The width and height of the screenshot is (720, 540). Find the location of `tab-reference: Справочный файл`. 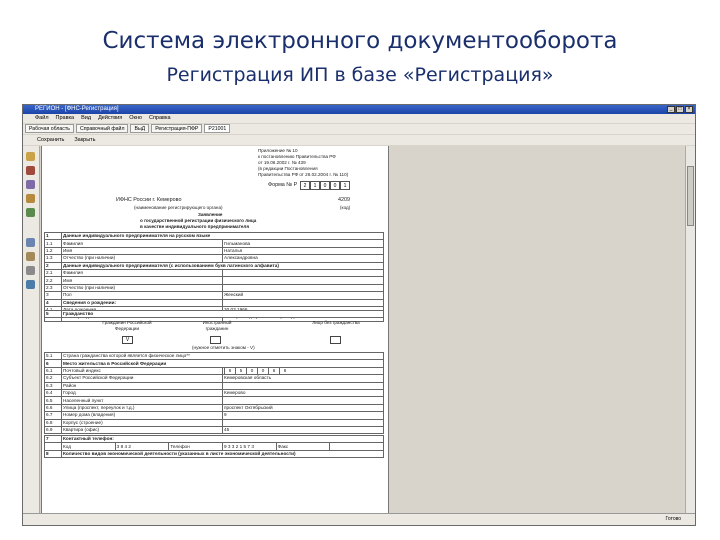

tab-reference: Справочный файл is located at coordinates (102, 128).